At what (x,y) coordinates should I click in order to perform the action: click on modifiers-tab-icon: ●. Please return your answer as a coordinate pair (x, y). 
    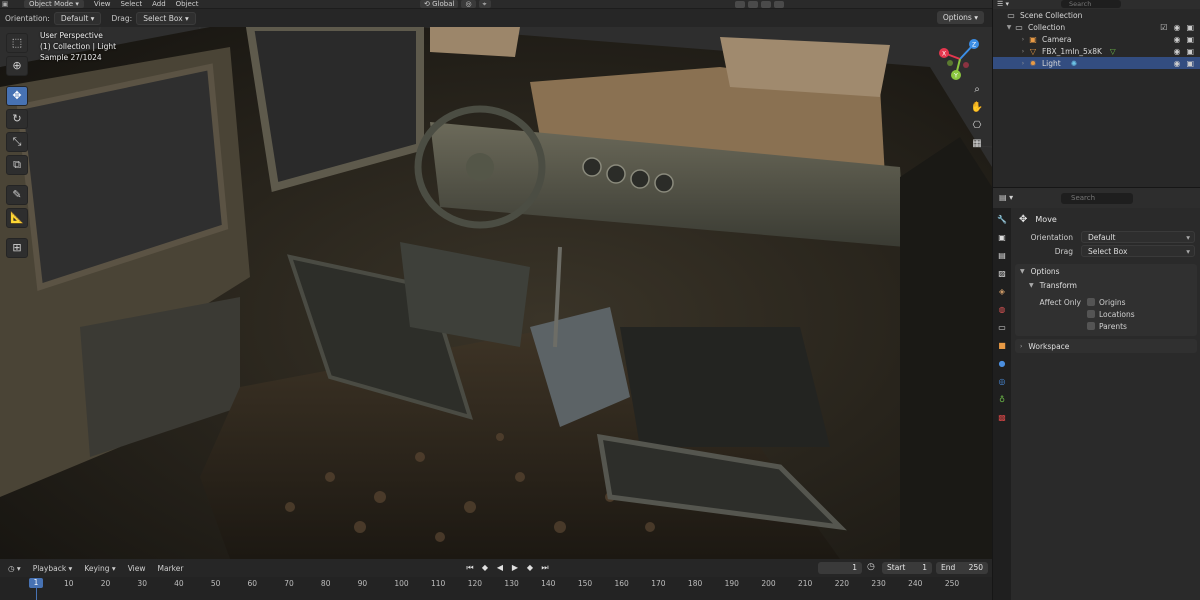
    Looking at the image, I should click on (1002, 364).